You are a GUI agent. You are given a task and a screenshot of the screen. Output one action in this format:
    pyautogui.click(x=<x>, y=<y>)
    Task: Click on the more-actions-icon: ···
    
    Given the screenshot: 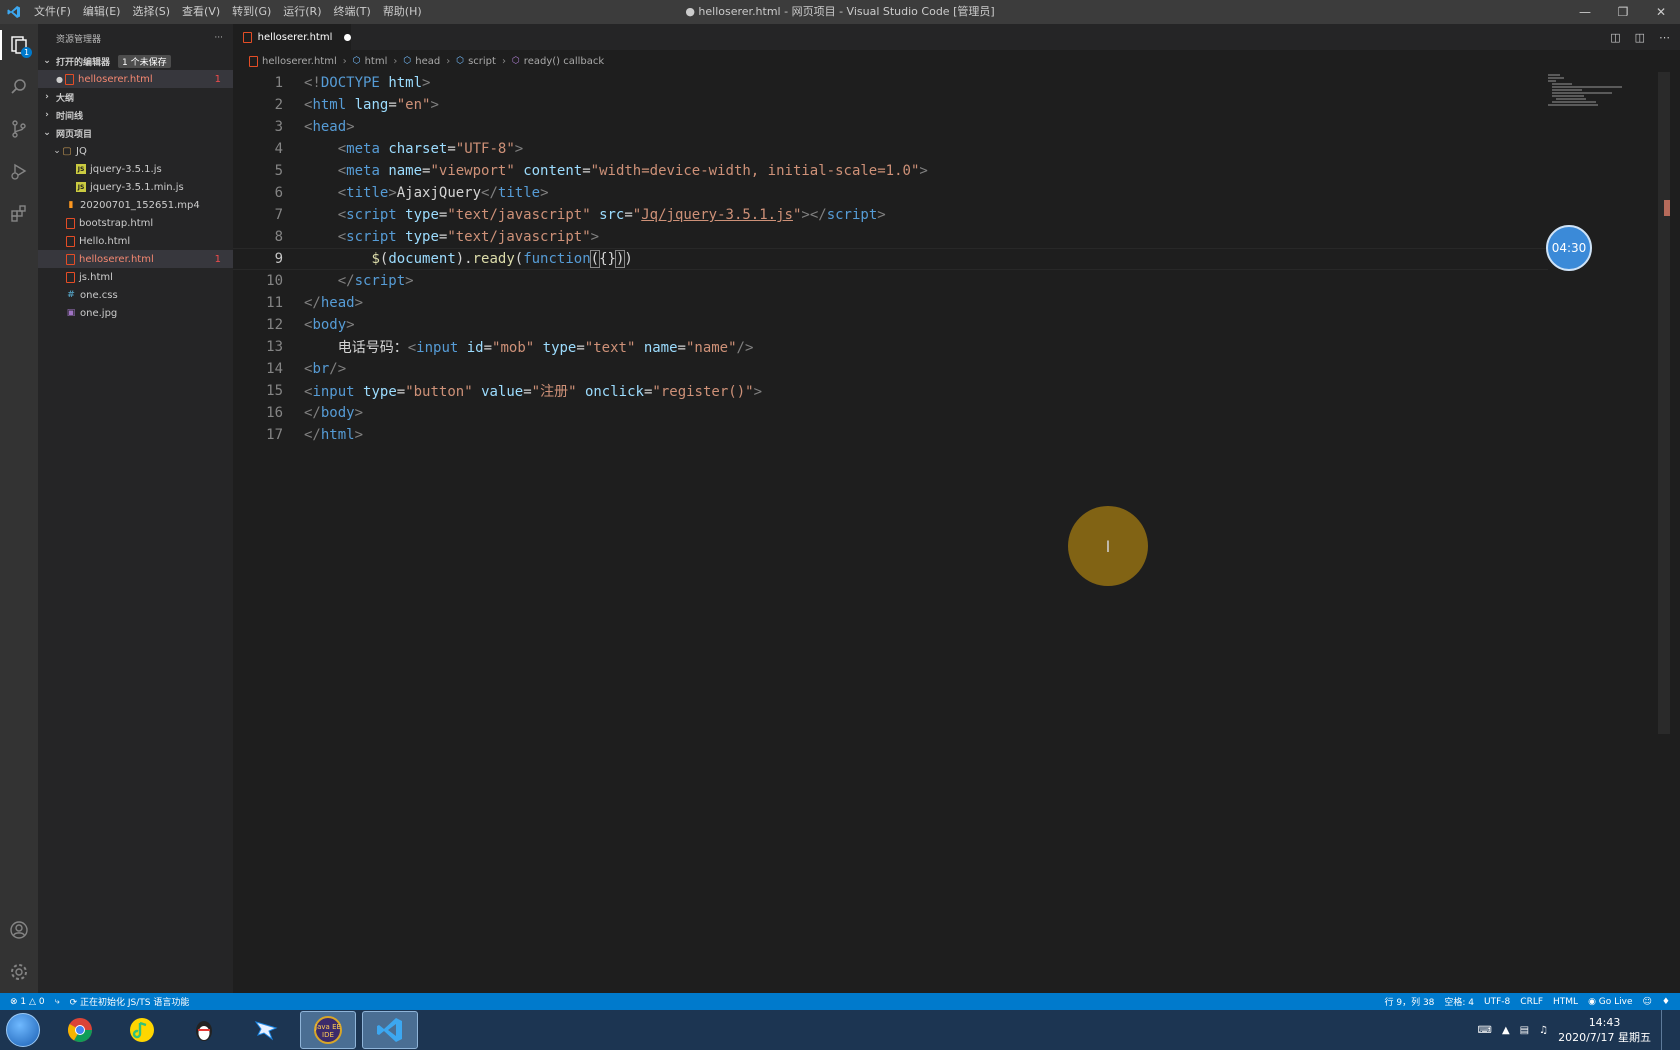 What is the action you would take?
    pyautogui.click(x=218, y=38)
    